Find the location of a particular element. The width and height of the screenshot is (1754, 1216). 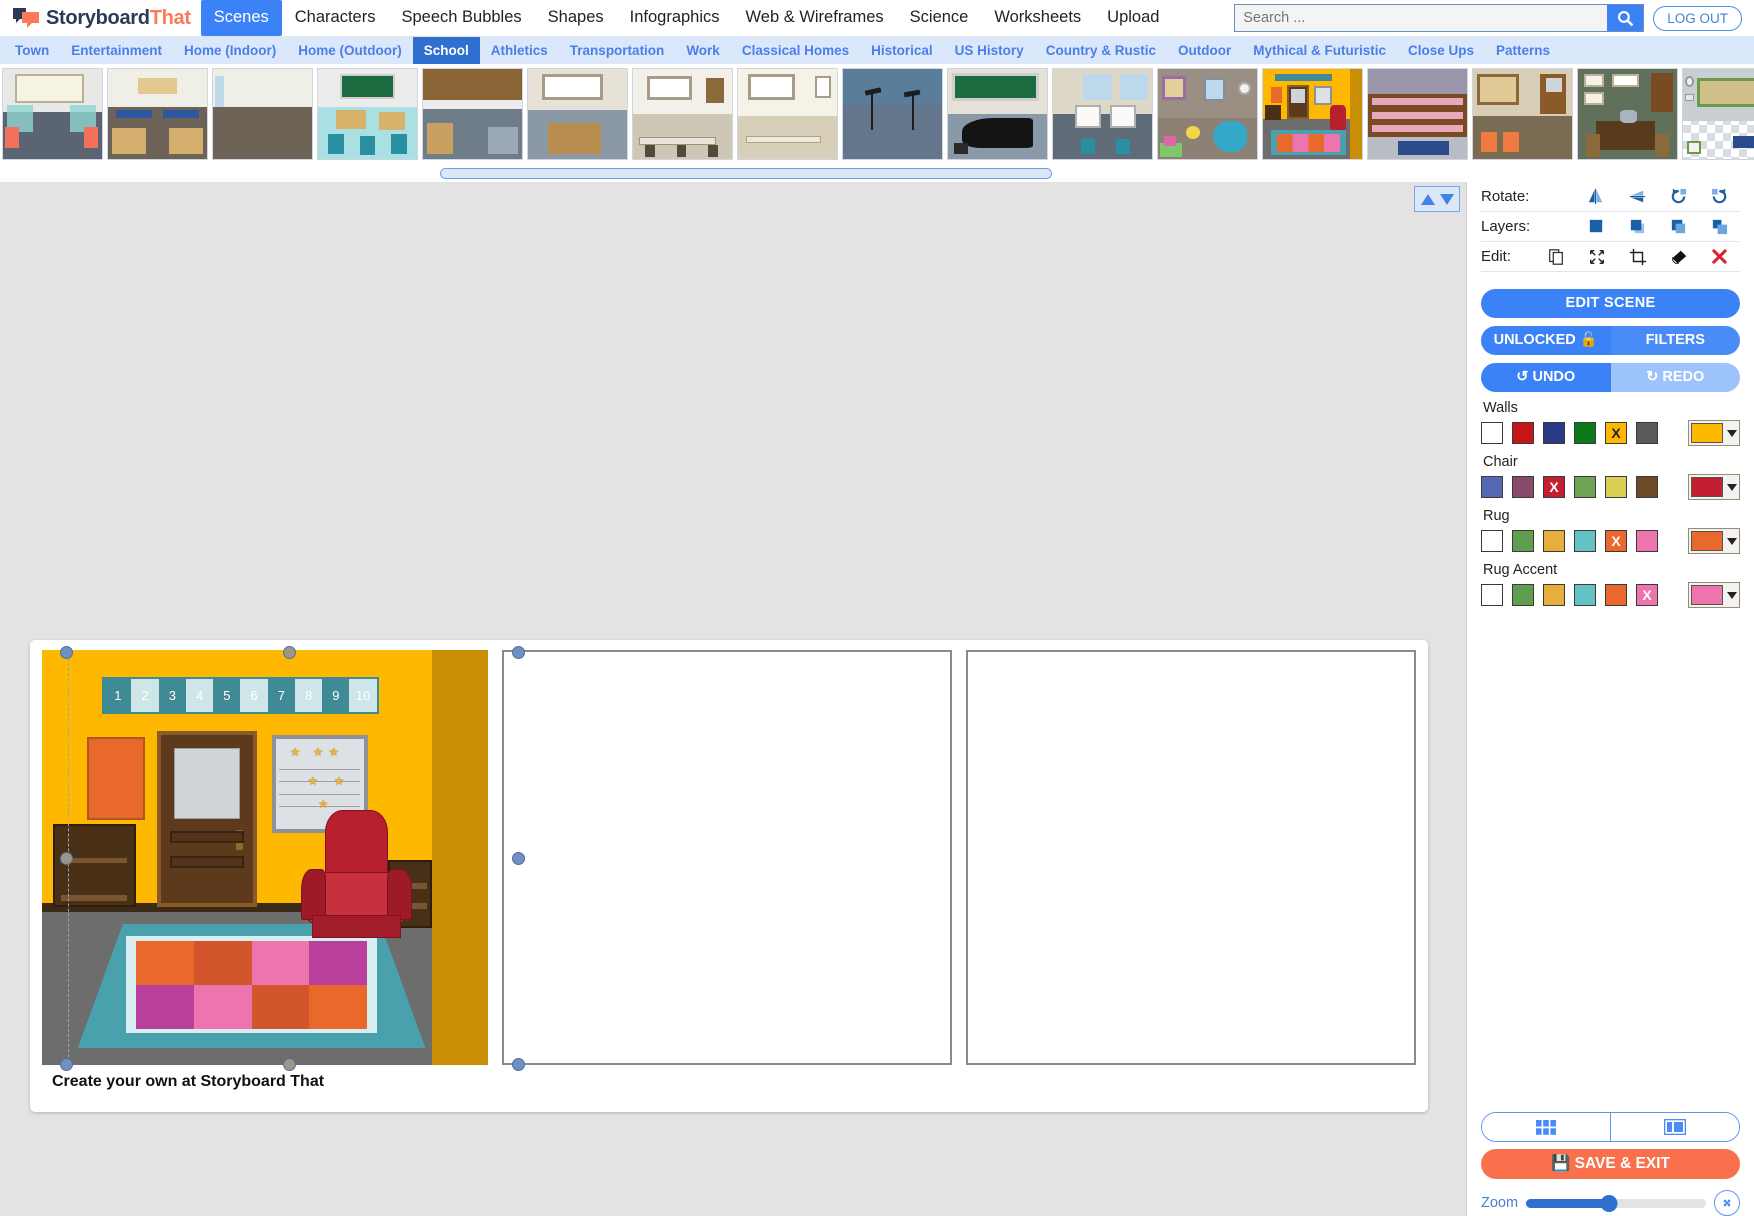

category-tab-town: Town is located at coordinates (32, 50).